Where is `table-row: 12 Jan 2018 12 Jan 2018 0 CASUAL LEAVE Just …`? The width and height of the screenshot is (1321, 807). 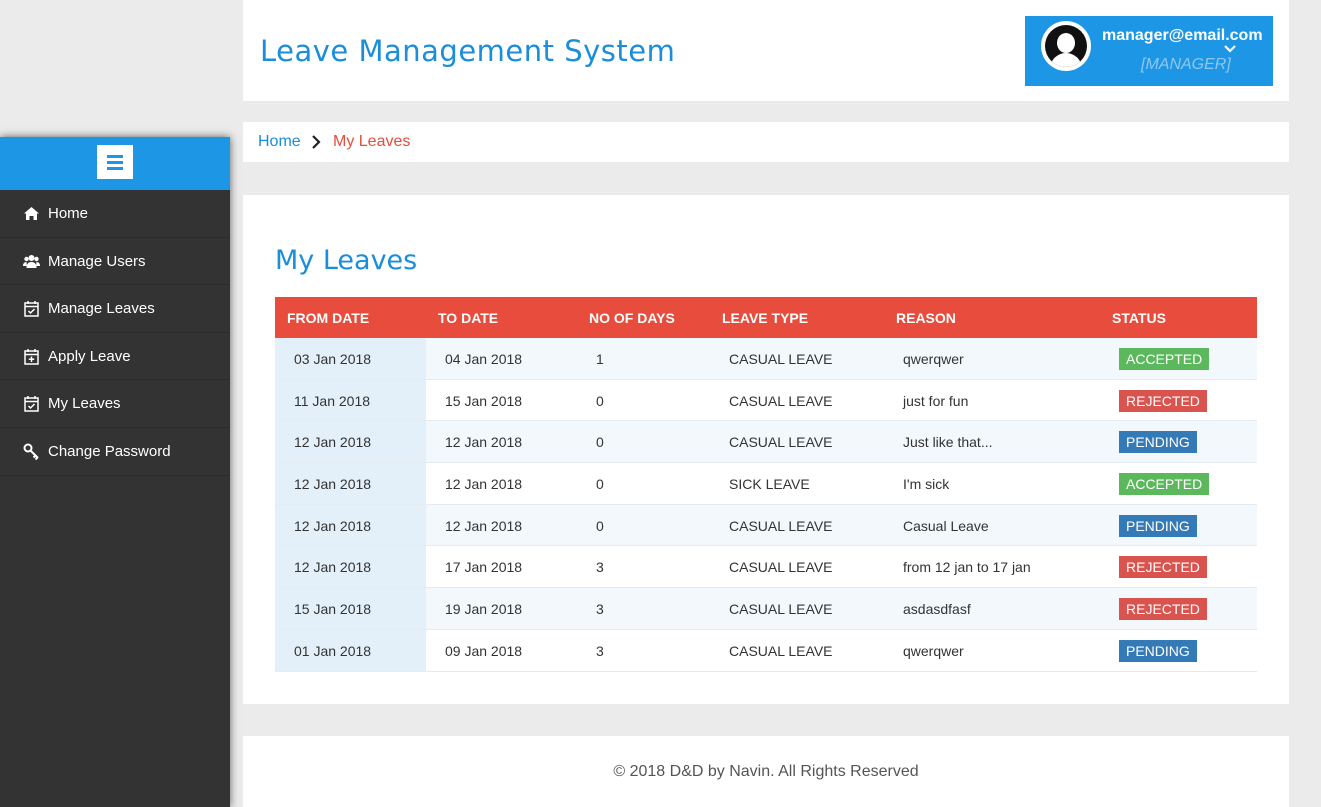
table-row: 12 Jan 2018 12 Jan 2018 0 CASUAL LEAVE Just … is located at coordinates (766, 442).